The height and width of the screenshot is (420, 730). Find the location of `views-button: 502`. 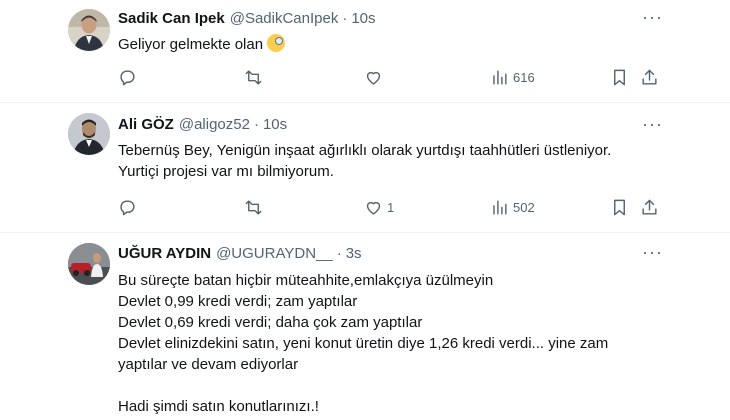

views-button: 502 is located at coordinates (512, 207).